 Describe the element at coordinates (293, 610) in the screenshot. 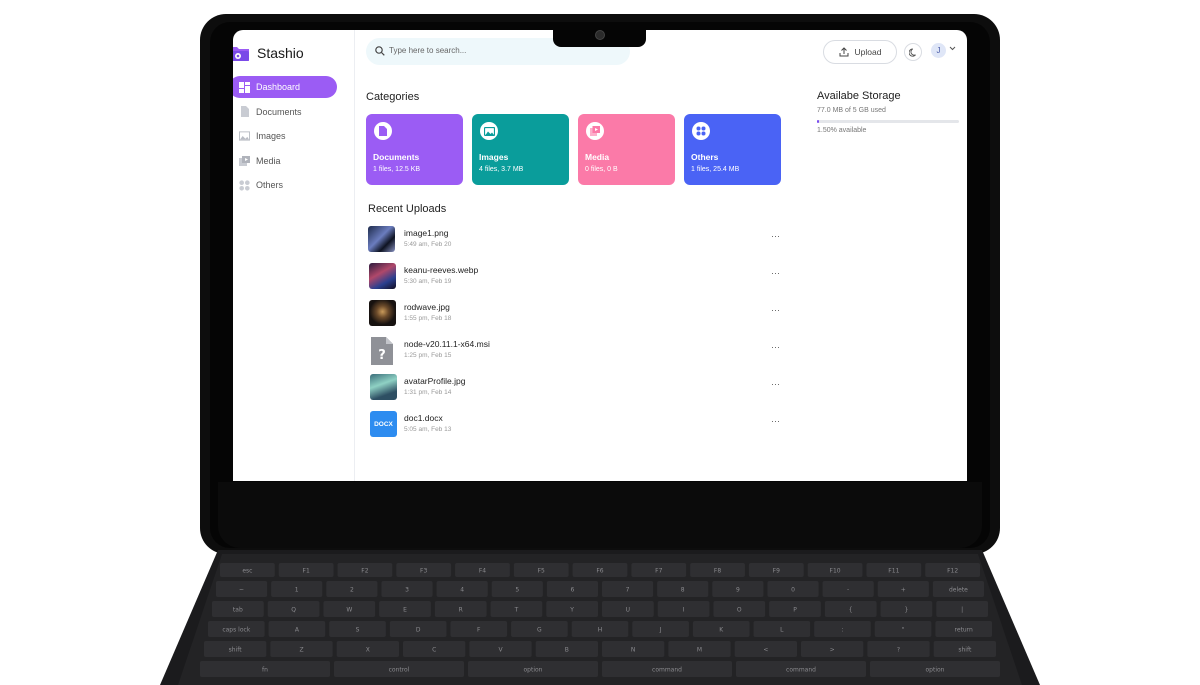

I see `keyboard-key-label: Q` at that location.